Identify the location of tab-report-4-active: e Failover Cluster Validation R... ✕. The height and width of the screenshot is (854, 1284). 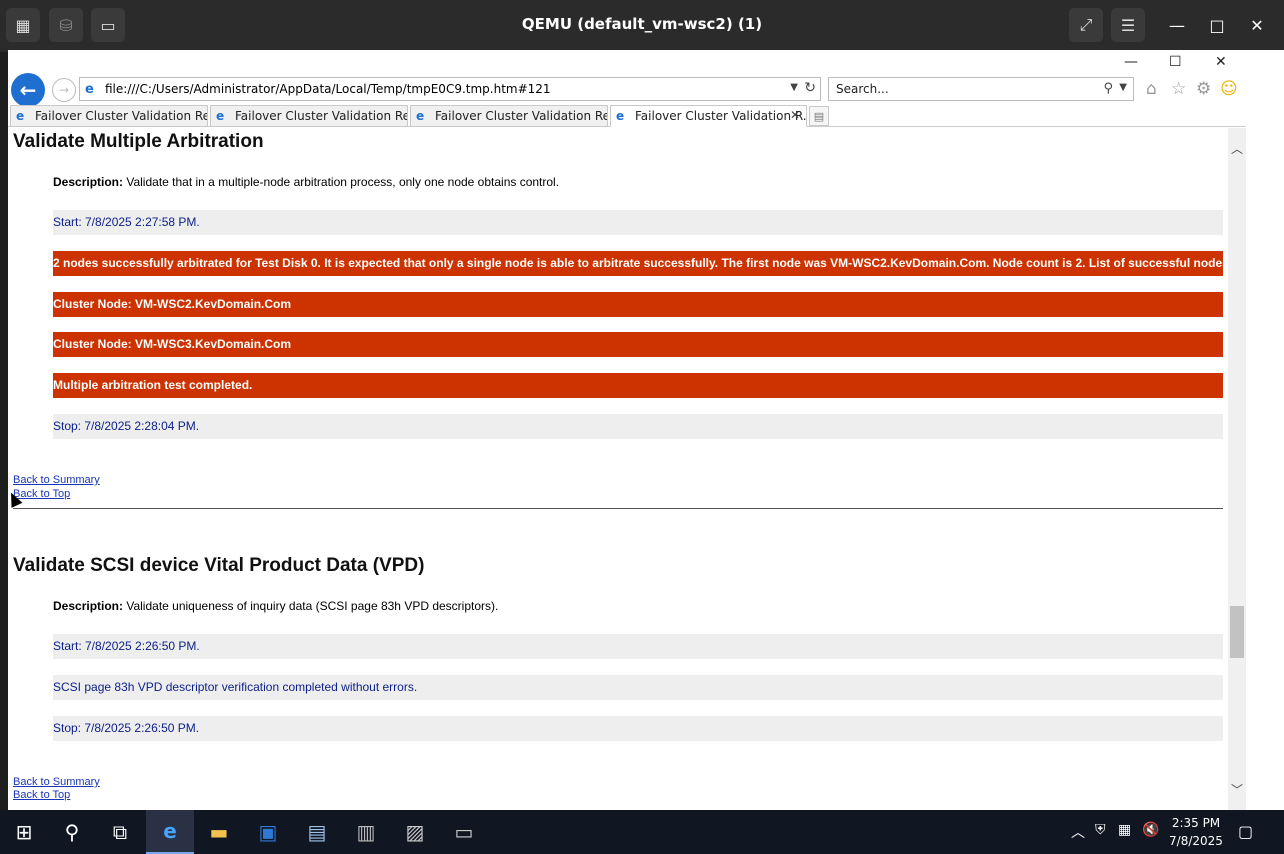
(708, 116).